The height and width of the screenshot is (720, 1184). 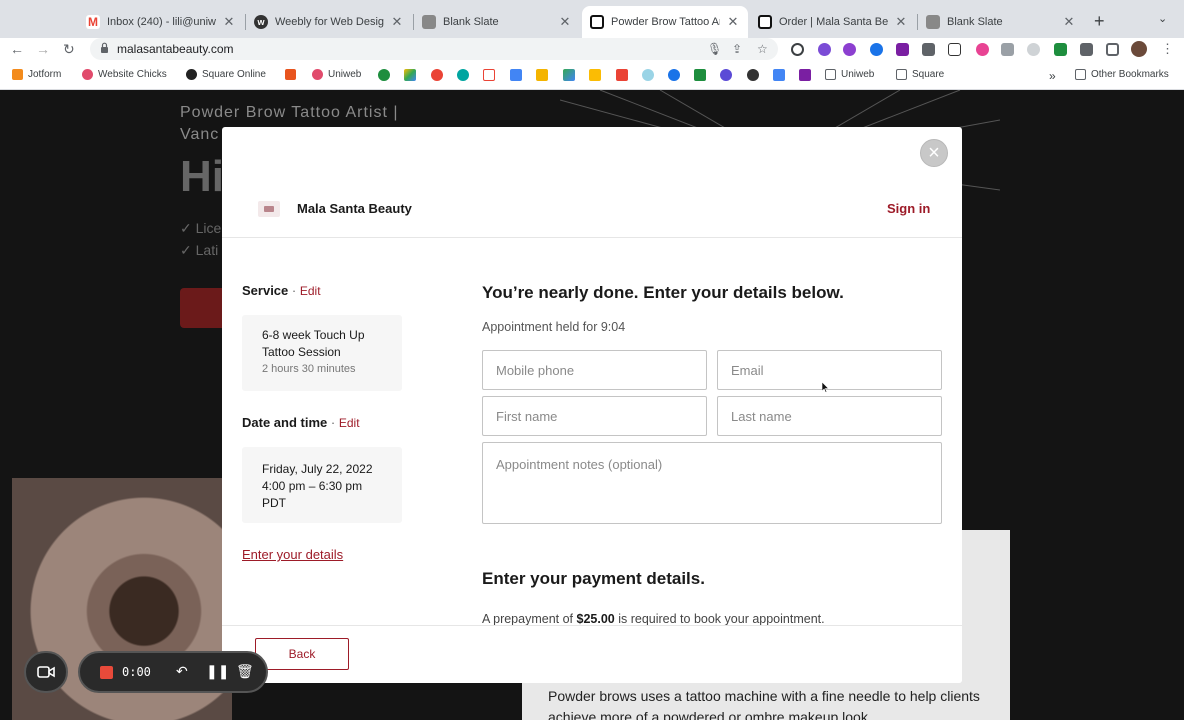 What do you see at coordinates (201, 228) in the screenshot?
I see `background-check-item: ✓ Lice` at bounding box center [201, 228].